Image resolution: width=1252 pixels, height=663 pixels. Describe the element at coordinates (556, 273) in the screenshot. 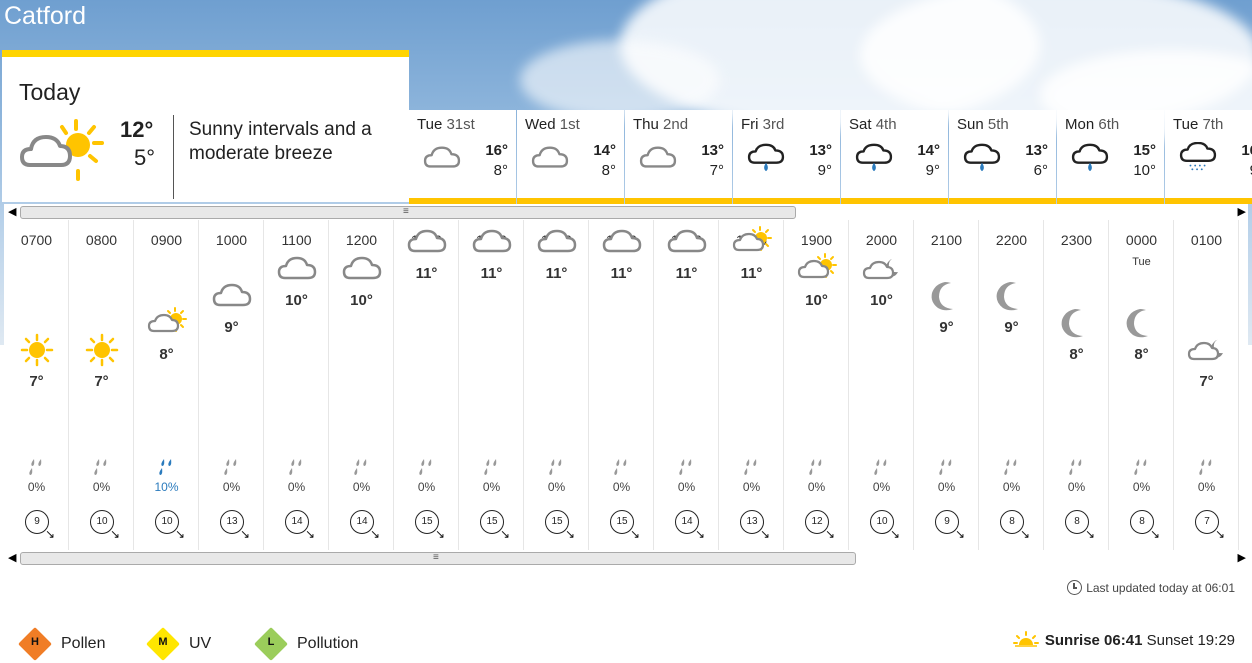

I see `hour-temp: 11°` at that location.